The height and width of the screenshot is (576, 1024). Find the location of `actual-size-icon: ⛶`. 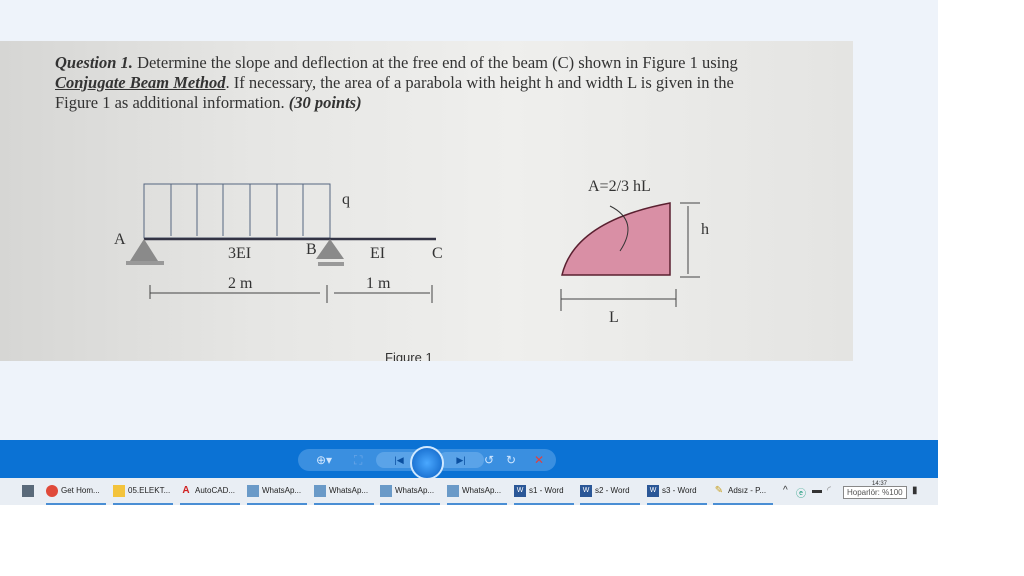

actual-size-icon: ⛶ is located at coordinates (358, 460).